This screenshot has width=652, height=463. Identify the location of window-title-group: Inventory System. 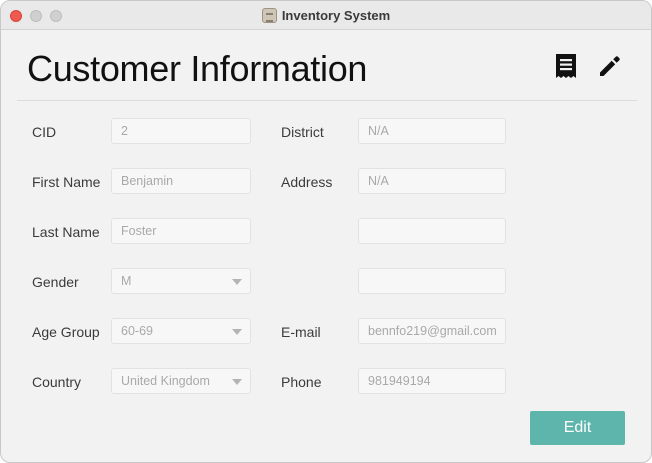
(326, 15).